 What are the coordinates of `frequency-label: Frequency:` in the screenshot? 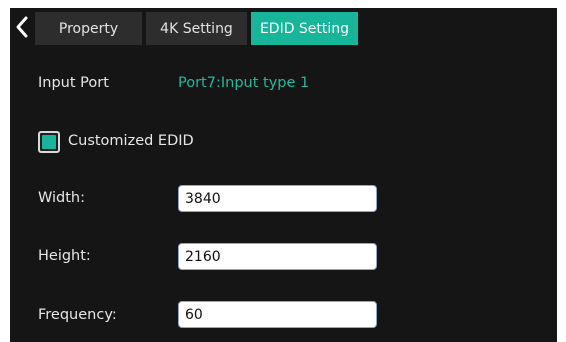 It's located at (77, 315).